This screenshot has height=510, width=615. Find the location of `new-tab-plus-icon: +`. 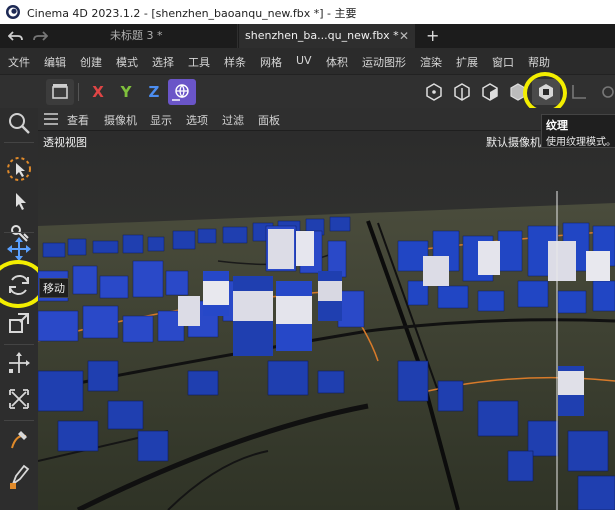

new-tab-plus-icon: + is located at coordinates (432, 35).